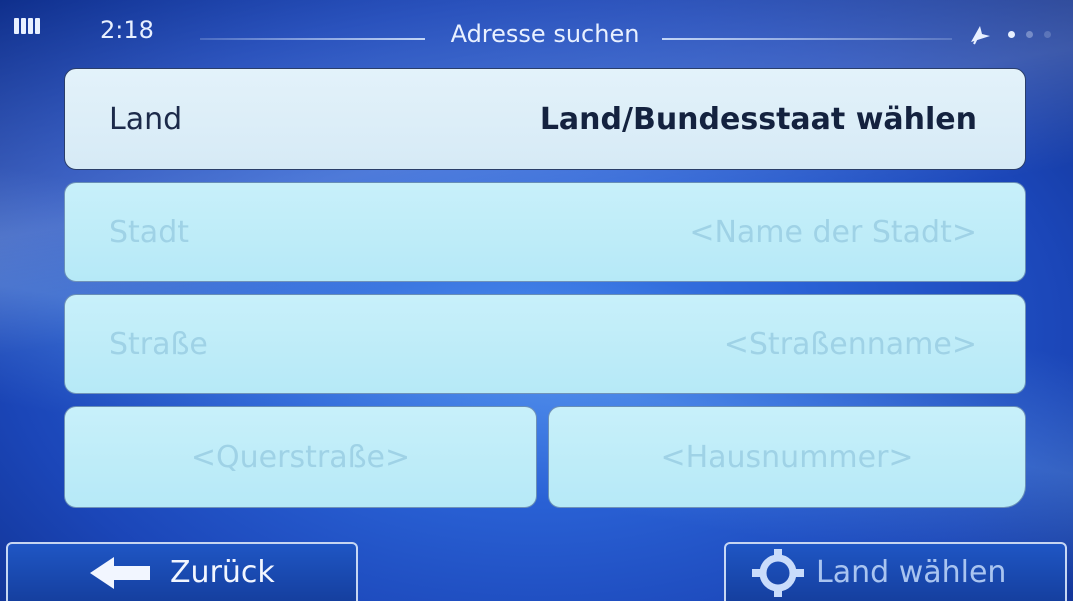 This screenshot has width=1073, height=601. I want to click on city-placeholder: <Name der Stadt>, so click(833, 232).